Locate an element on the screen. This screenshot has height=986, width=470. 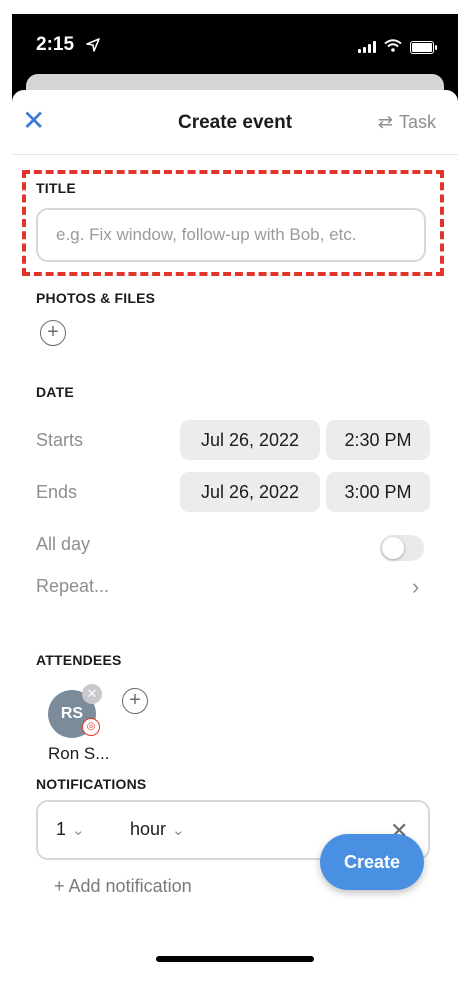
add-notification-link: + Add notification is located at coordinates (123, 886).